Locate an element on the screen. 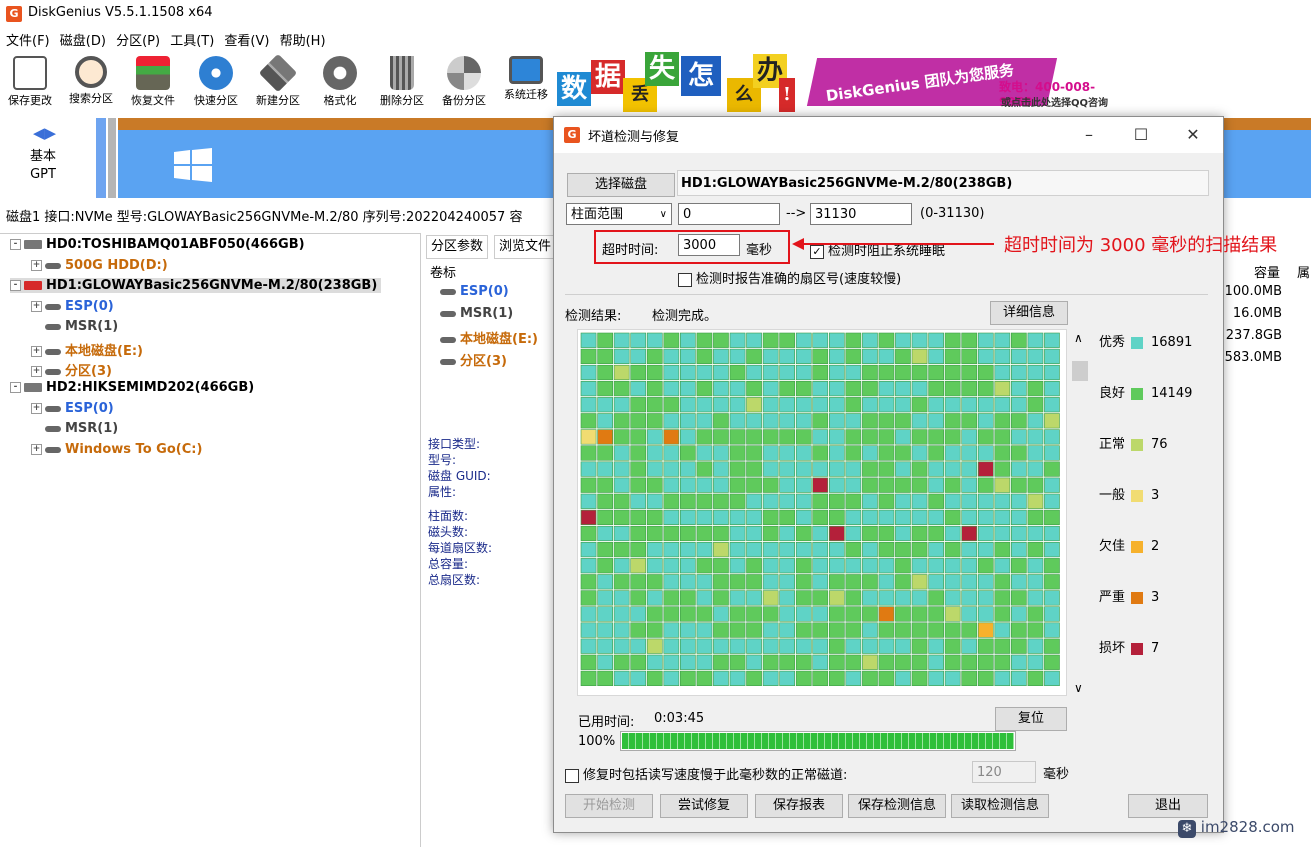 The width and height of the screenshot is (1311, 847). repair-slow-checkbox is located at coordinates (572, 775).